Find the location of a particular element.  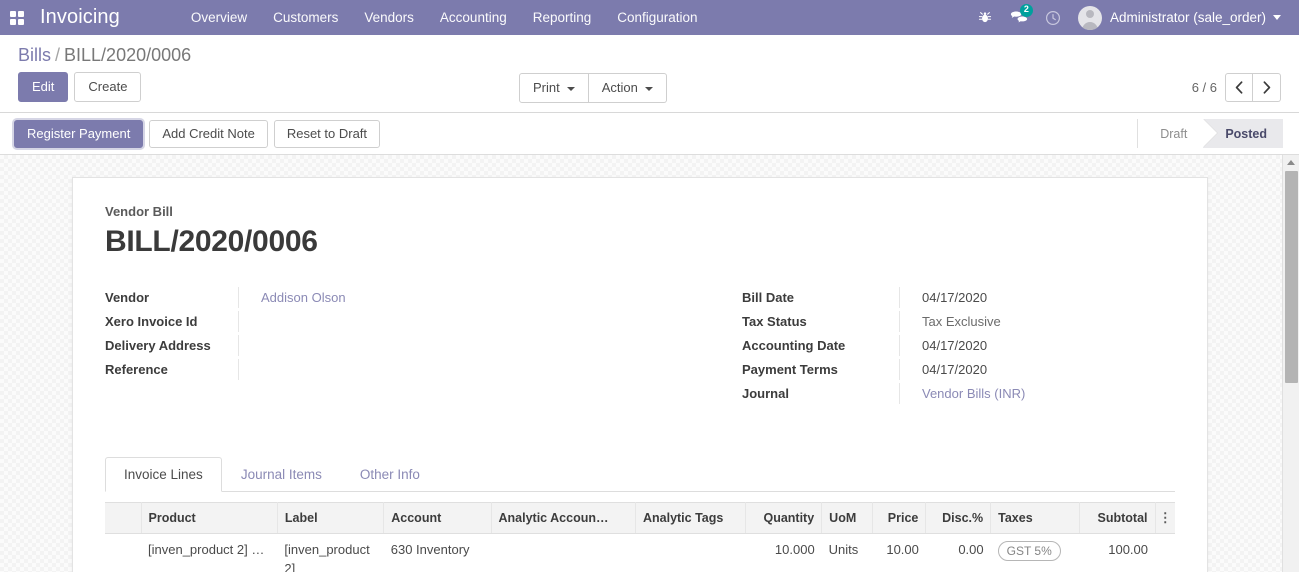

column-header-analytic-tags: Analytic Tags is located at coordinates (691, 518).